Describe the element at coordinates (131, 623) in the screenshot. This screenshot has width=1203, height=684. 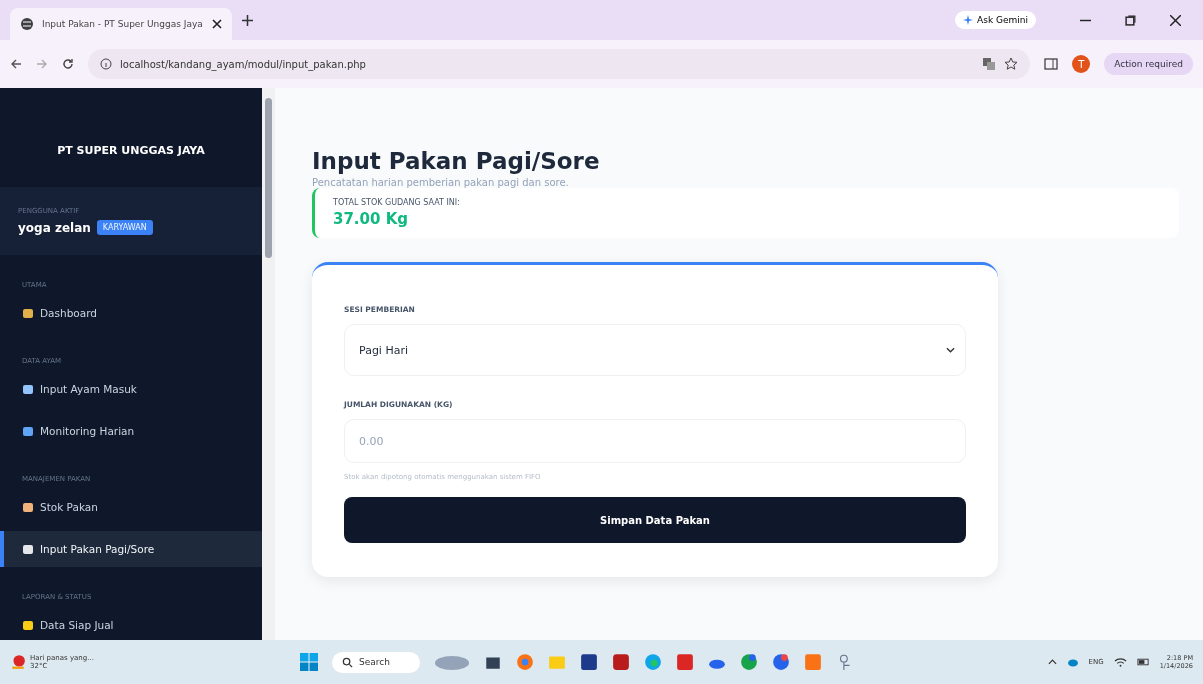
I see `sidebar-item: Data Siap Jual` at that location.